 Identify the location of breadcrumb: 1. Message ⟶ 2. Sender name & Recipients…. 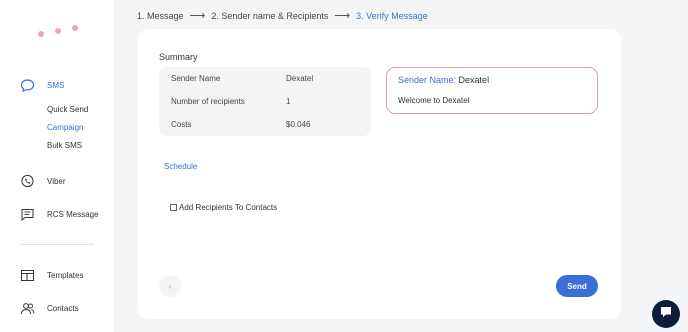
(282, 15).